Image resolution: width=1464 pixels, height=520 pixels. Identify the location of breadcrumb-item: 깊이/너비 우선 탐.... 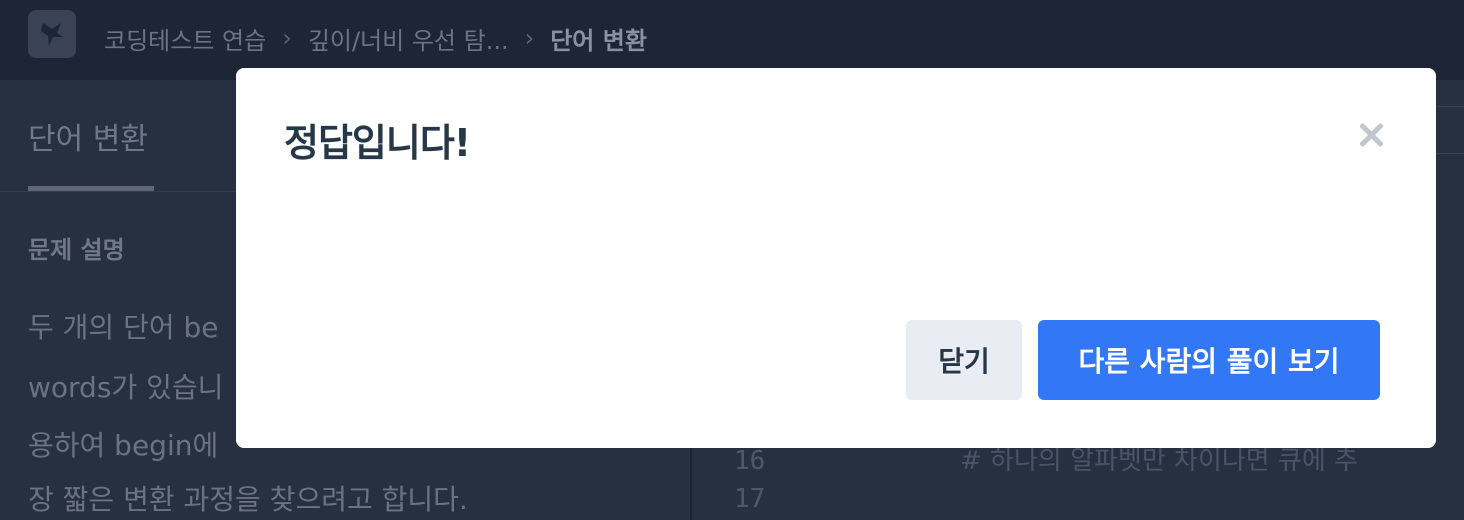
(408, 38).